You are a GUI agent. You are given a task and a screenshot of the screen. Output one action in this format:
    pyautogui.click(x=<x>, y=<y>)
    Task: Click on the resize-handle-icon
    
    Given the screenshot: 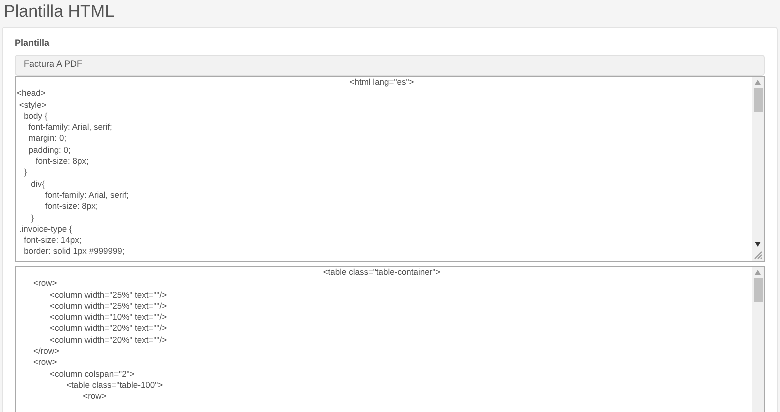 What is the action you would take?
    pyautogui.click(x=758, y=255)
    